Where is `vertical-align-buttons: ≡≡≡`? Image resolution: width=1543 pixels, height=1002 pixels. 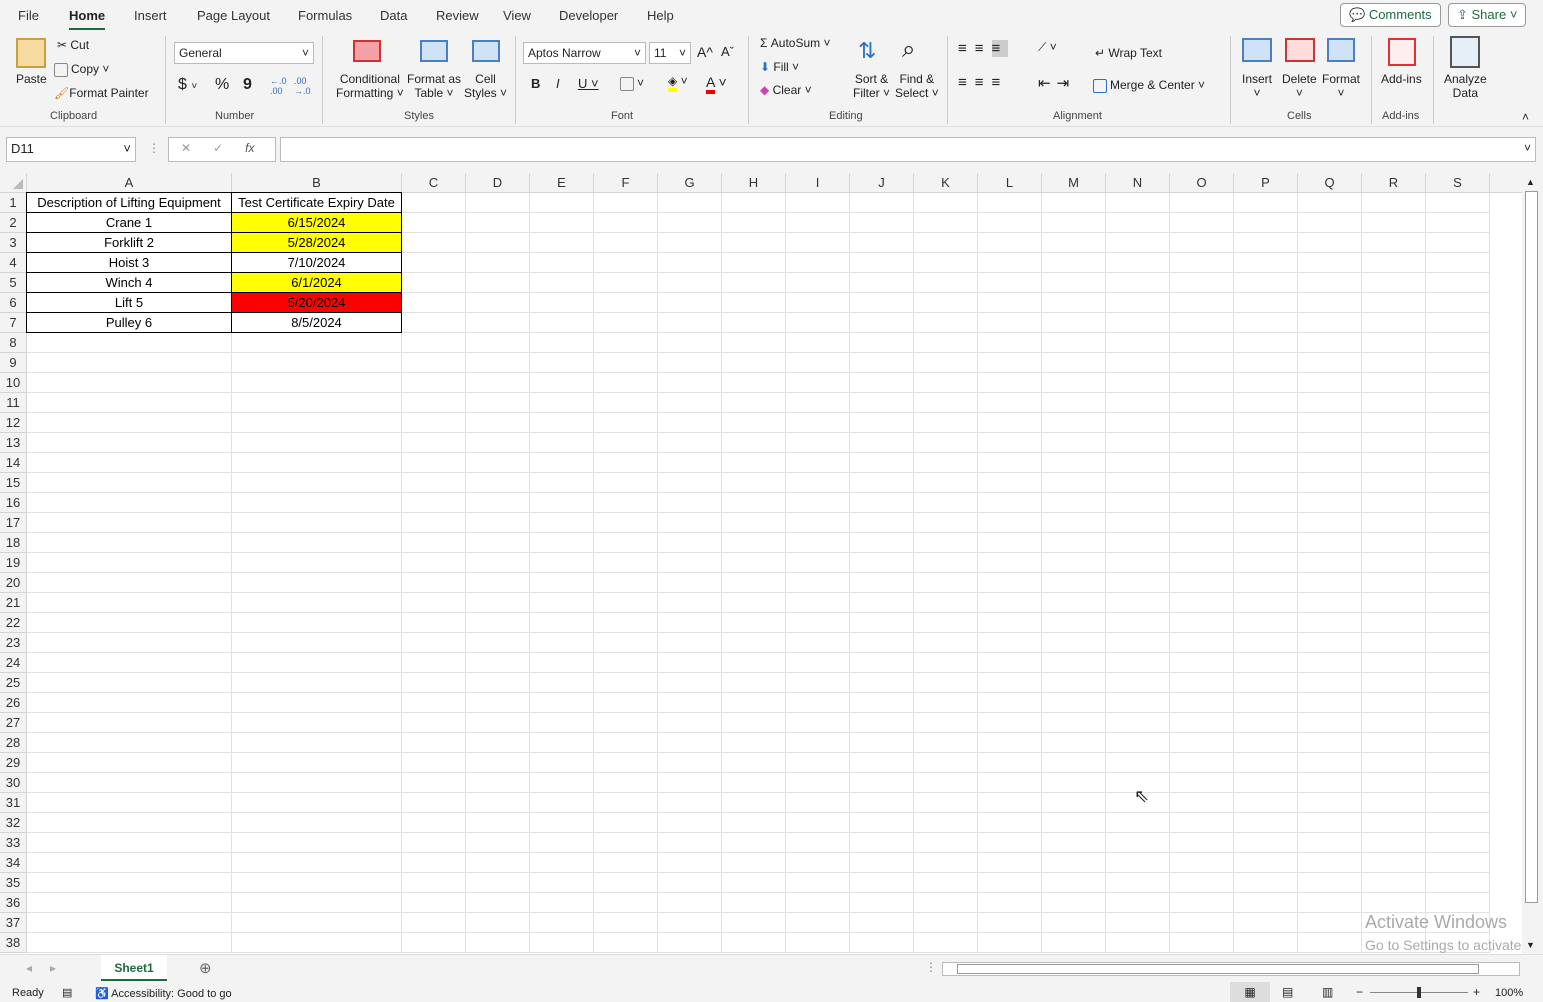 vertical-align-buttons: ≡≡≡ is located at coordinates (983, 48).